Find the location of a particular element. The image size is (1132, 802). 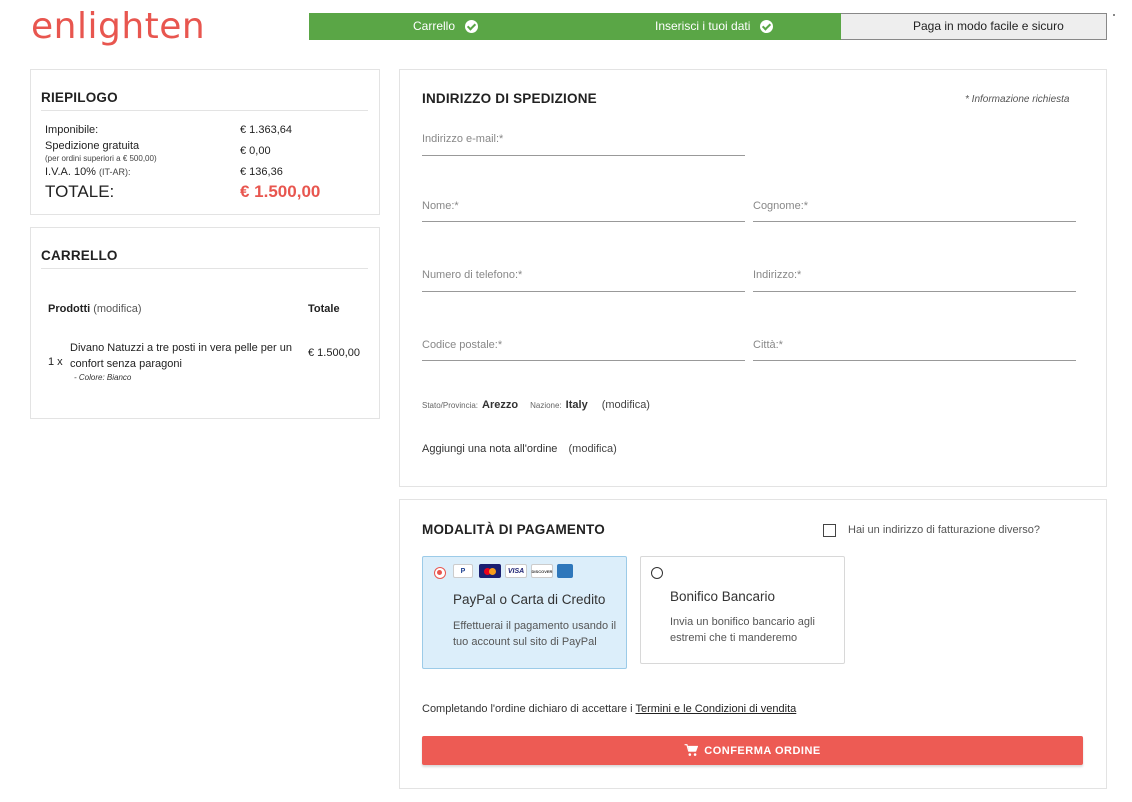

taxable-value: € 1.363,64 is located at coordinates (266, 130).